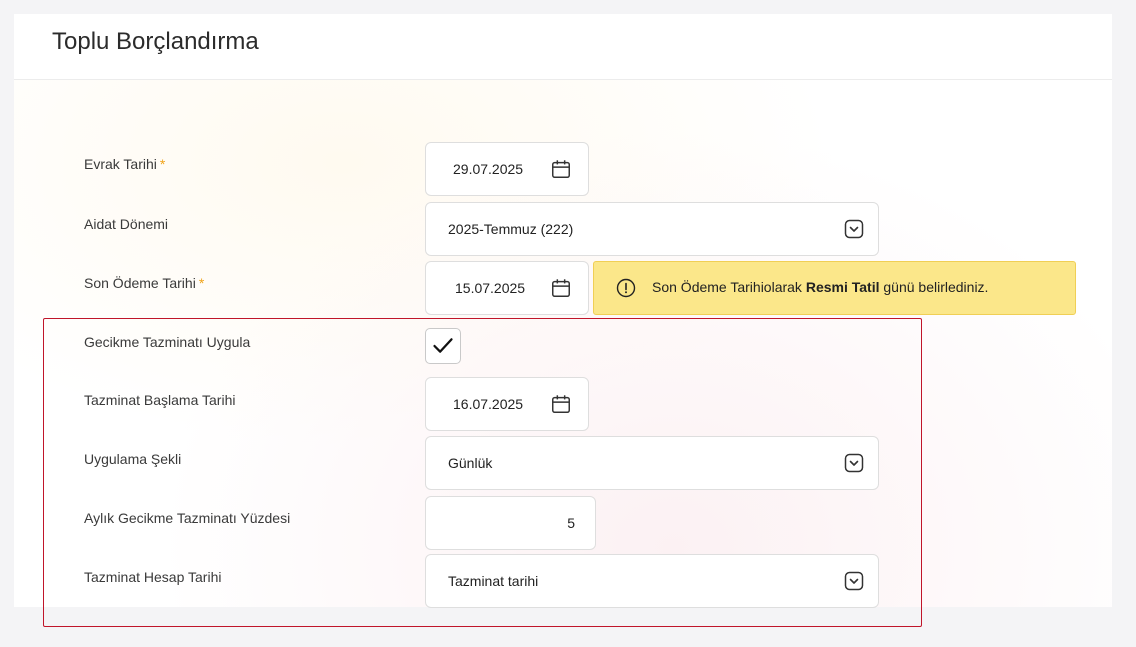  I want to click on aidat-donemi-label: Aidat Dönemi, so click(126, 224).